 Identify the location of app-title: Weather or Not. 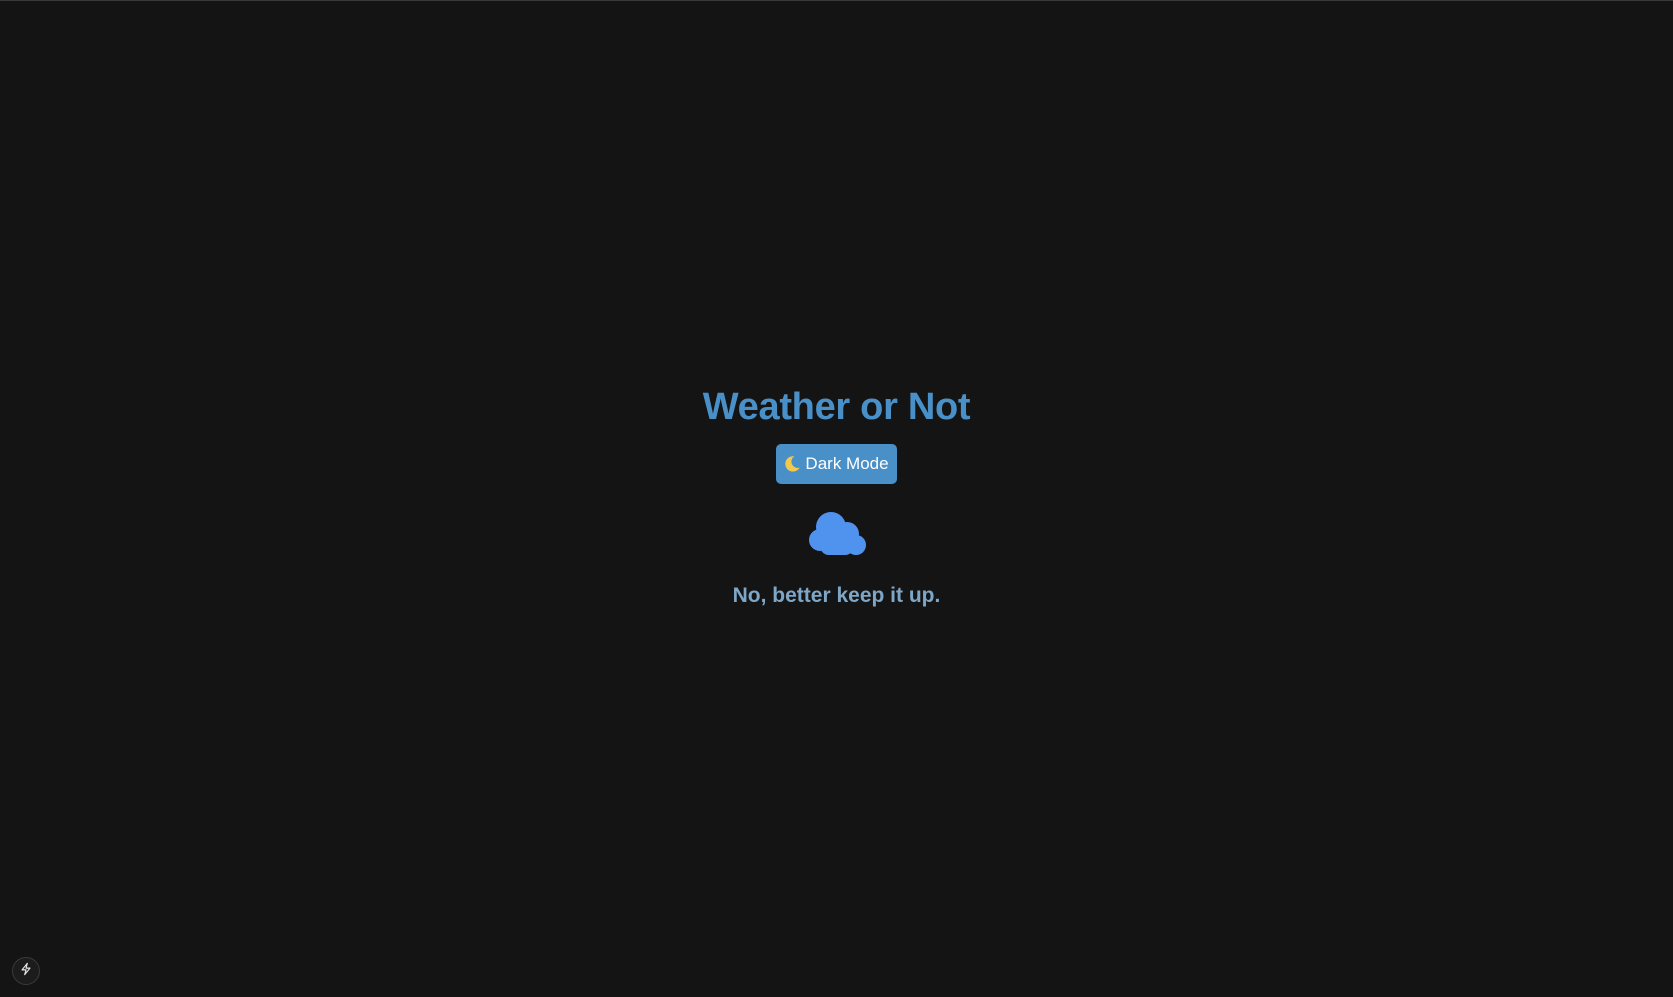
(836, 407).